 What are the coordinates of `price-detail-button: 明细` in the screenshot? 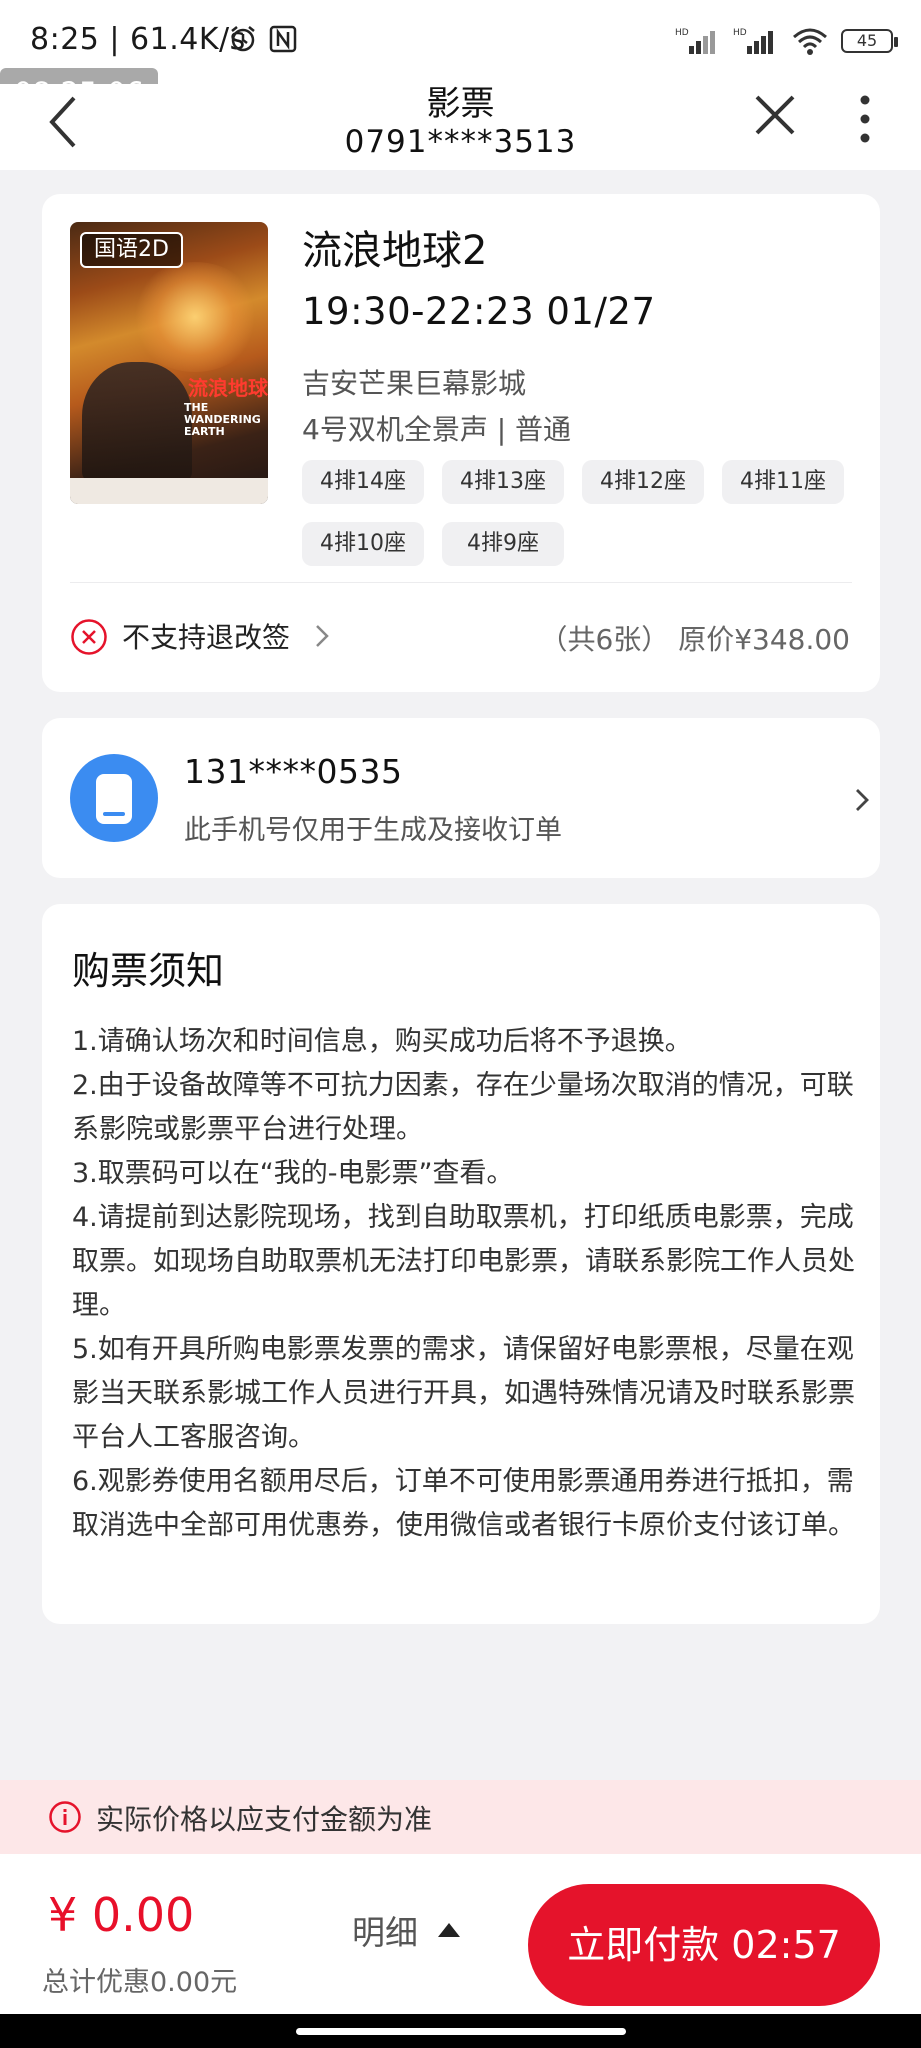 It's located at (406, 1930).